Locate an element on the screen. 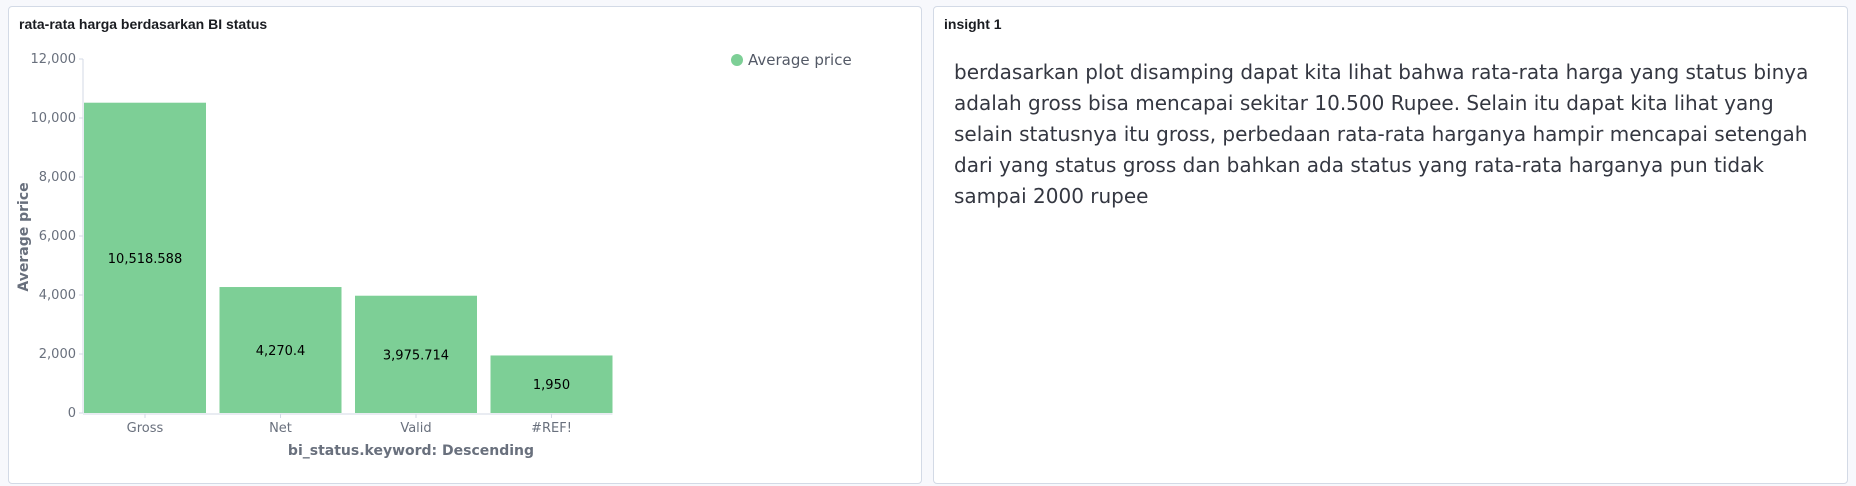 The width and height of the screenshot is (1856, 486). x-tick-label: Valid is located at coordinates (415, 428).